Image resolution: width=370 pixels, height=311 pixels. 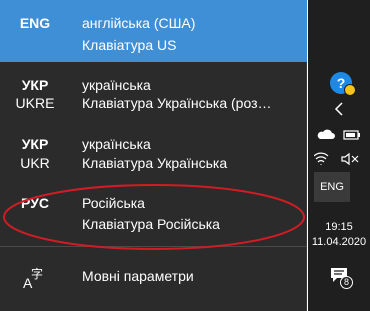 I want to click on help-badge-icon, so click(x=350, y=90).